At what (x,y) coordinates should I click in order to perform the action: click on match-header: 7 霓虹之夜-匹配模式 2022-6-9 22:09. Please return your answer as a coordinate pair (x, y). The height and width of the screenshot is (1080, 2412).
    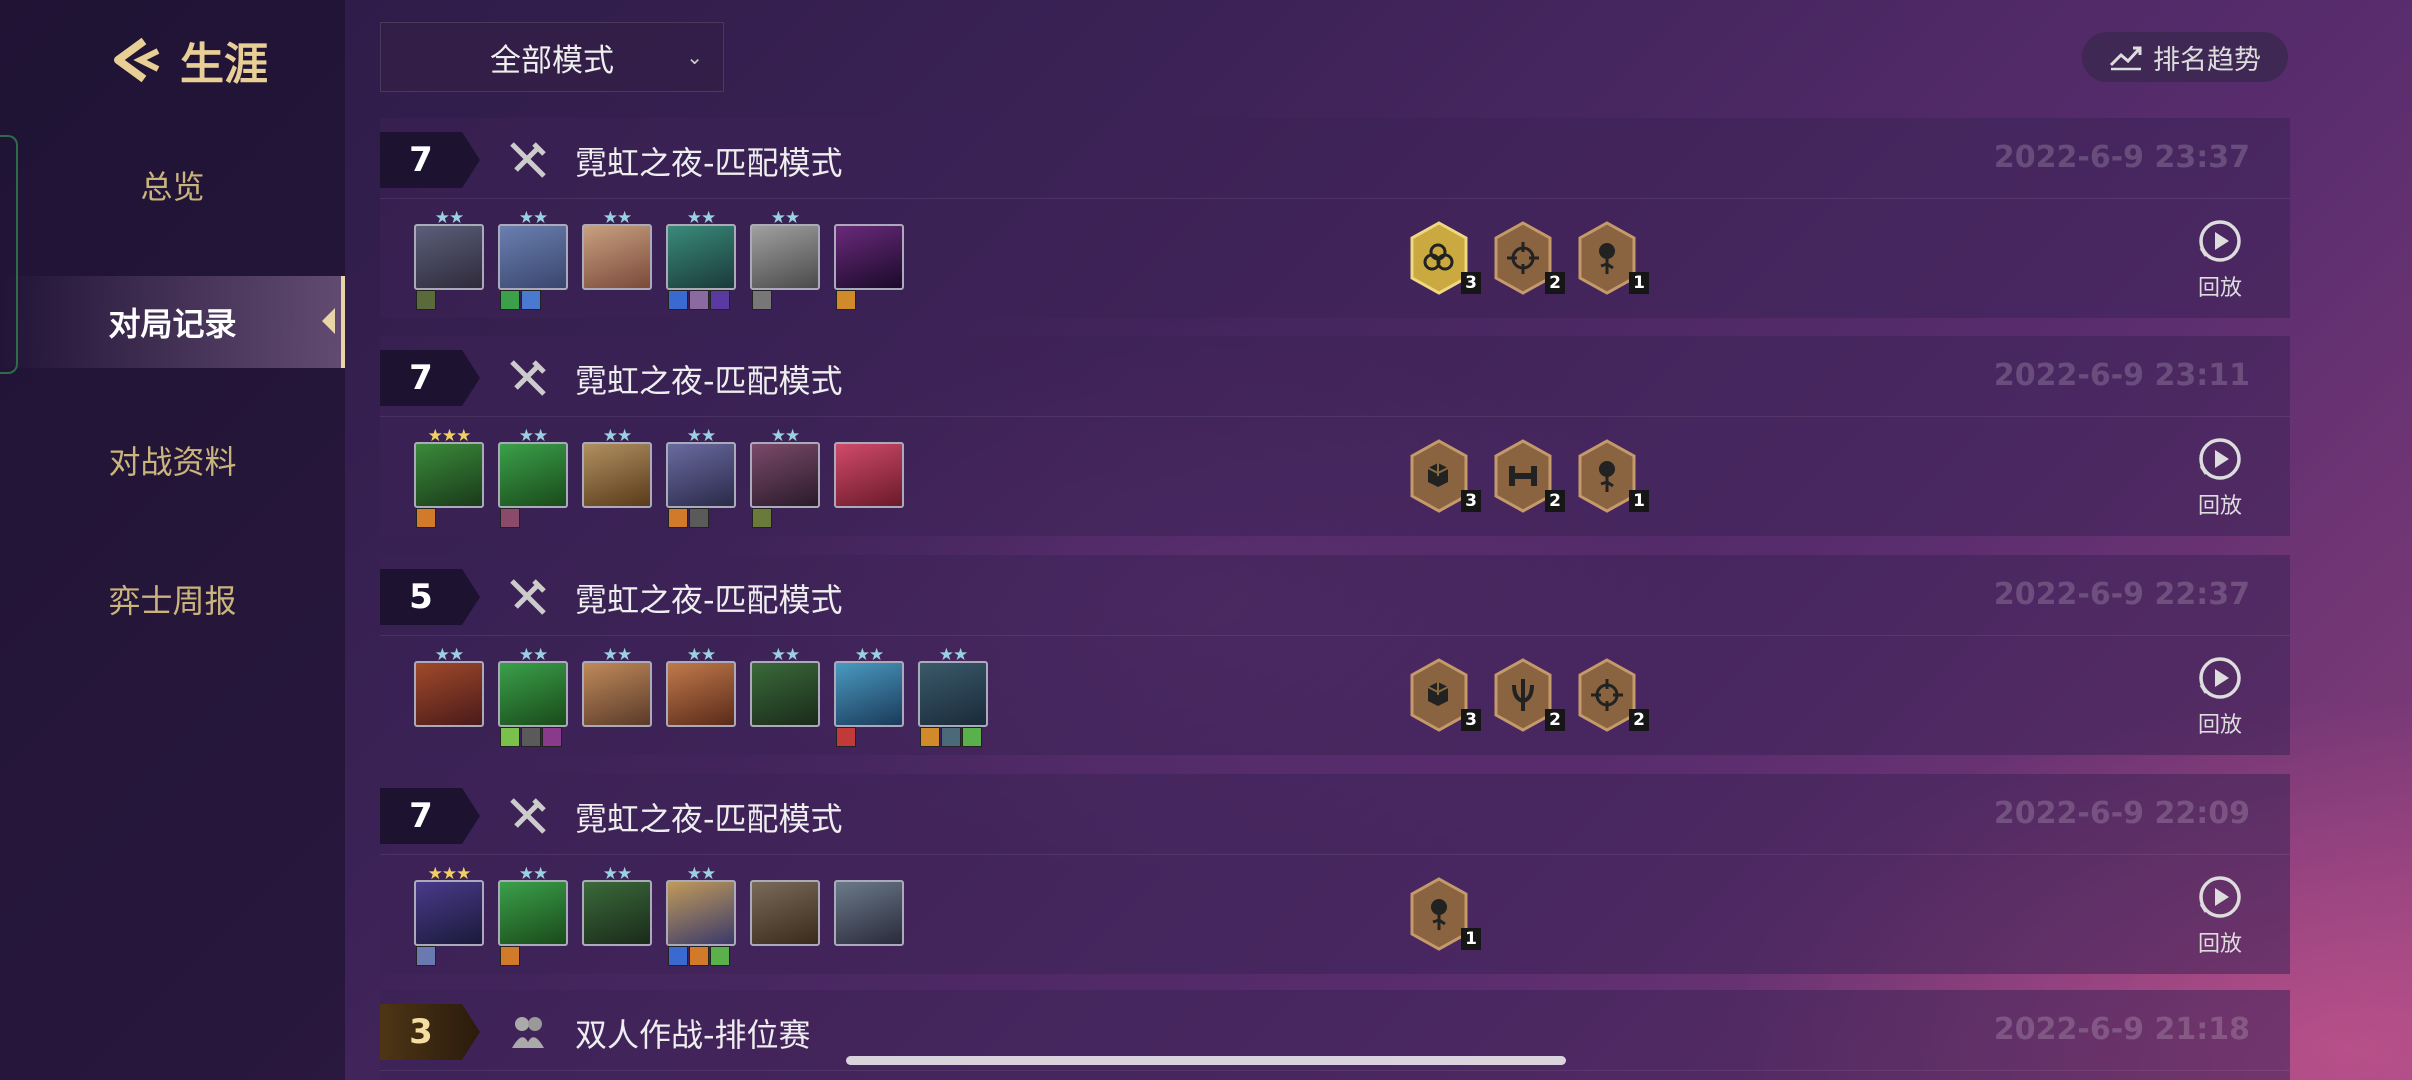
    Looking at the image, I should click on (1335, 814).